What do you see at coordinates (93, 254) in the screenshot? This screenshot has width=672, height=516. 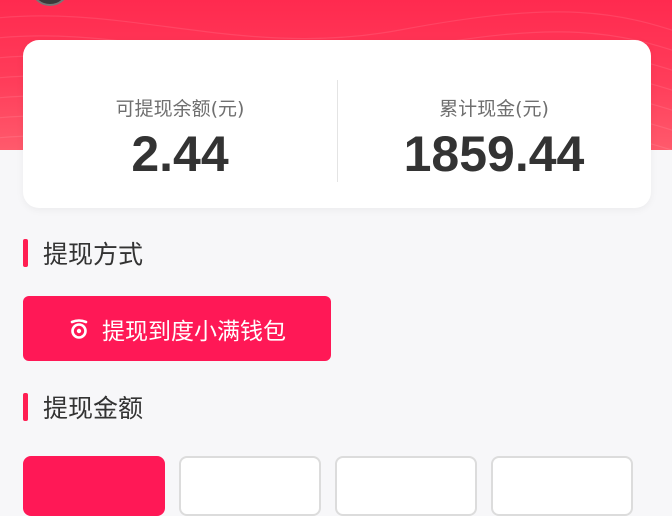 I see `withdraw-method-title: 提现方式` at bounding box center [93, 254].